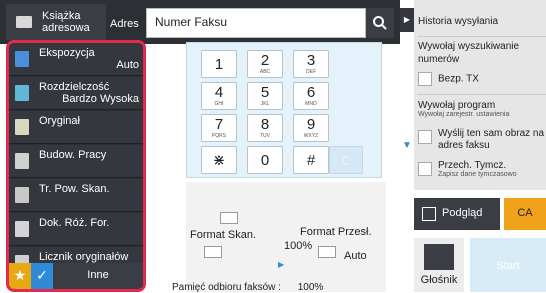 This screenshot has height=293, width=546. What do you see at coordinates (429, 214) in the screenshot?
I see `preview-icon` at bounding box center [429, 214].